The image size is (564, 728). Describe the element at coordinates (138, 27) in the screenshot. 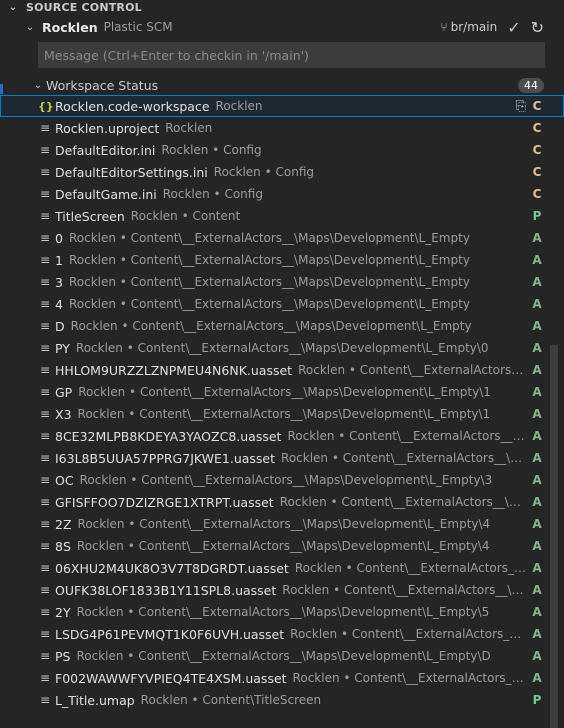

I see `repo-provider: Plastic SCM` at that location.